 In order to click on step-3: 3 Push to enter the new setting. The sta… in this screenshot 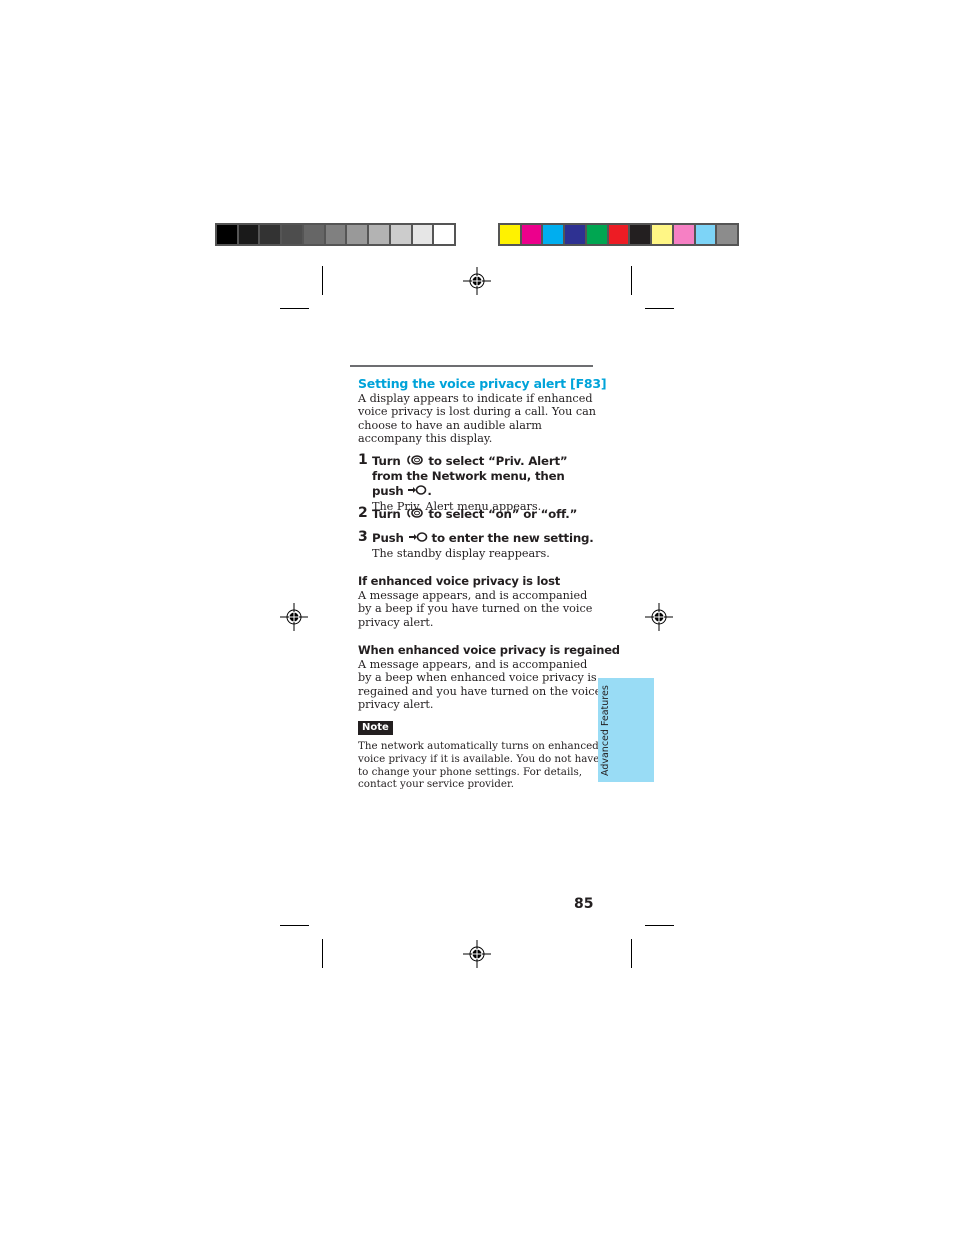, I will do `click(478, 545)`.